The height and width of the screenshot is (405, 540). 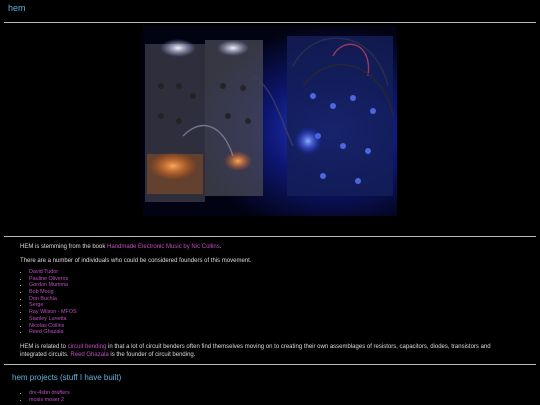 I want to click on founder-link: Don Buchla, so click(x=43, y=299).